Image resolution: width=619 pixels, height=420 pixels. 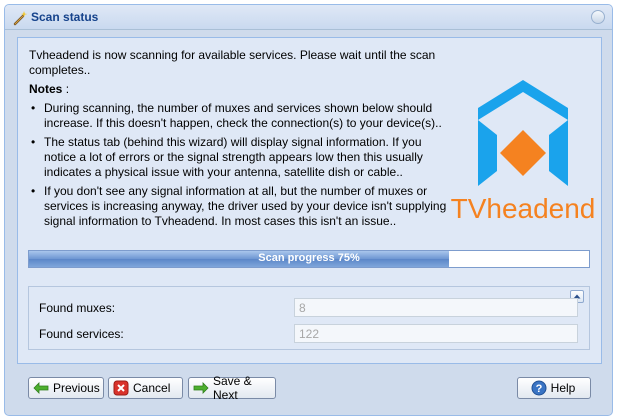 I want to click on close-tool-icon, so click(x=598, y=17).